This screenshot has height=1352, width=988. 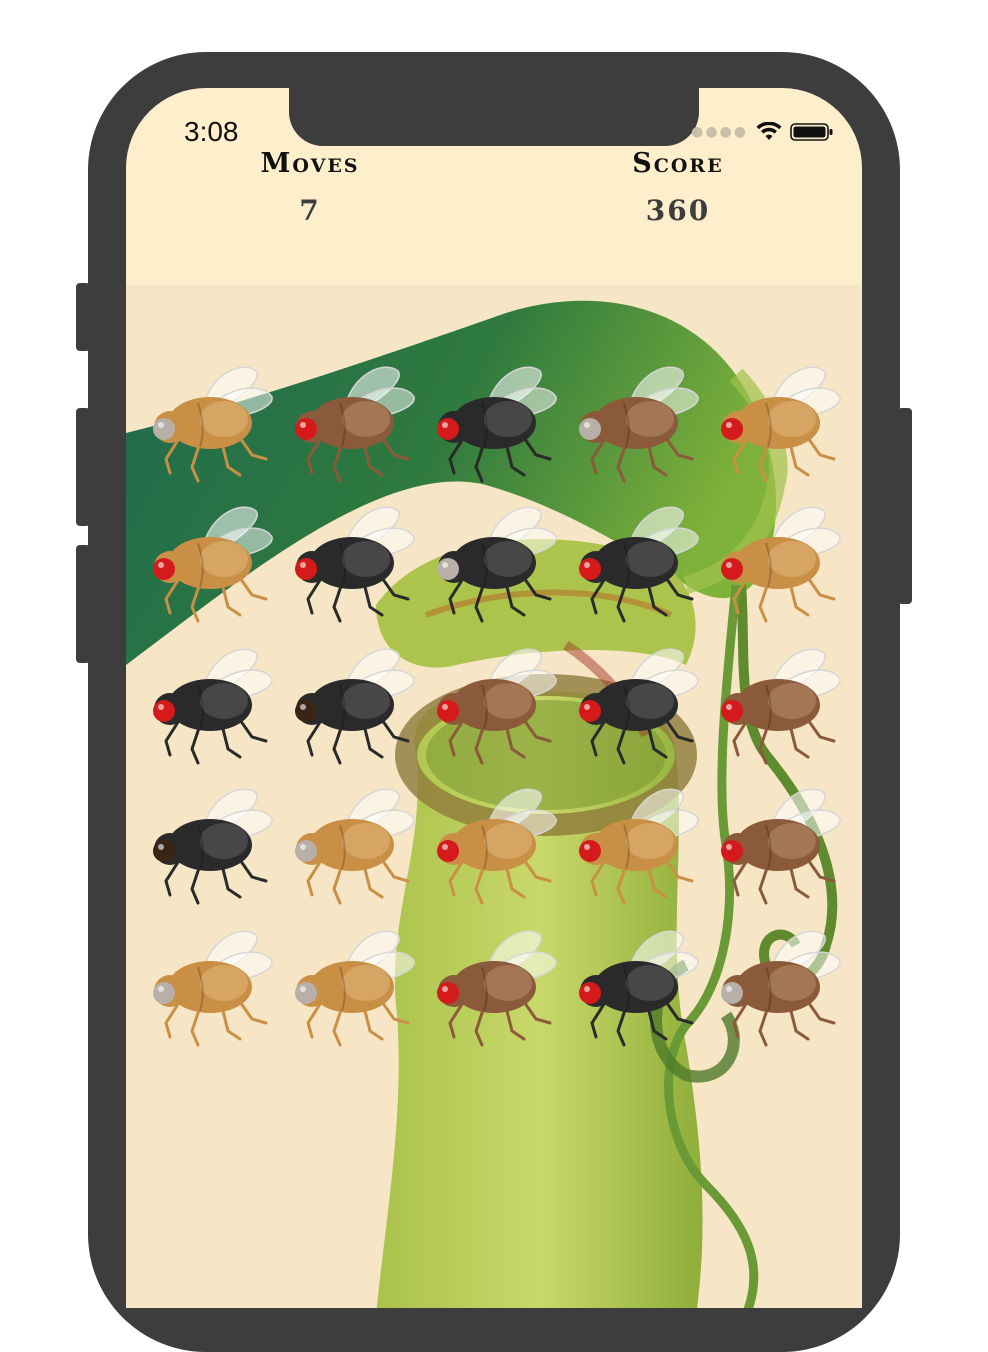 What do you see at coordinates (678, 210) in the screenshot?
I see `score-value: 360` at bounding box center [678, 210].